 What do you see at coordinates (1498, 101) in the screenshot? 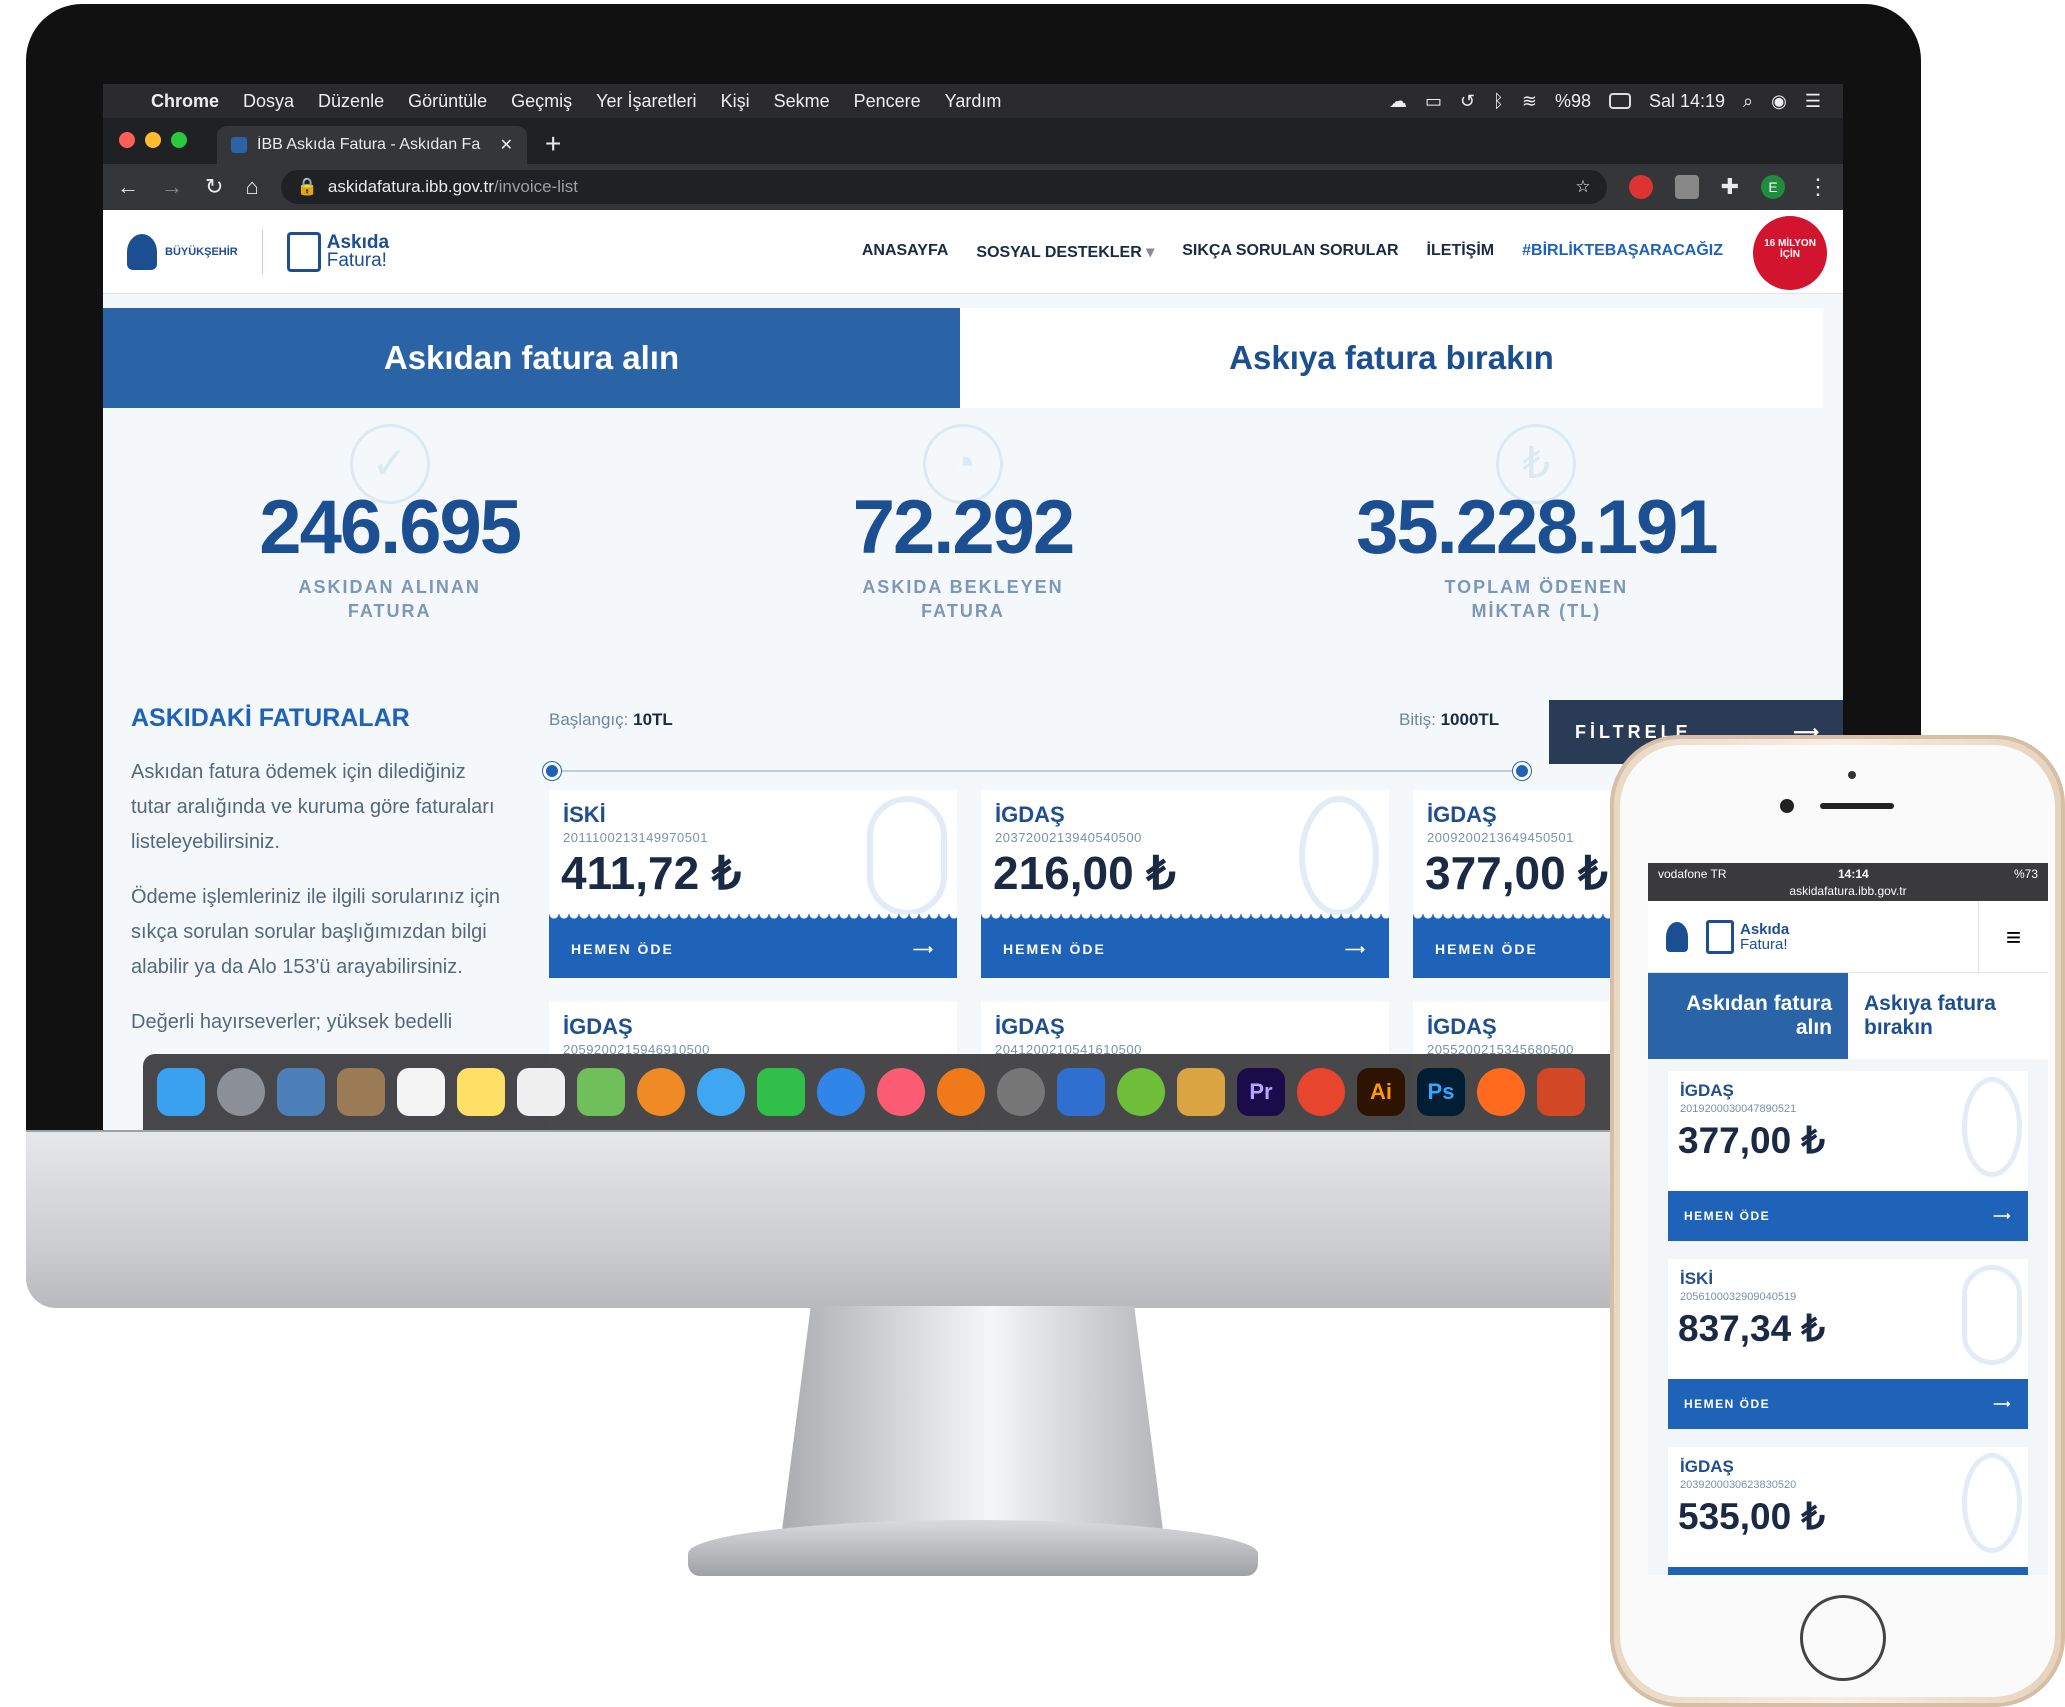
I see `bluetooth-icon: ᛒ` at bounding box center [1498, 101].